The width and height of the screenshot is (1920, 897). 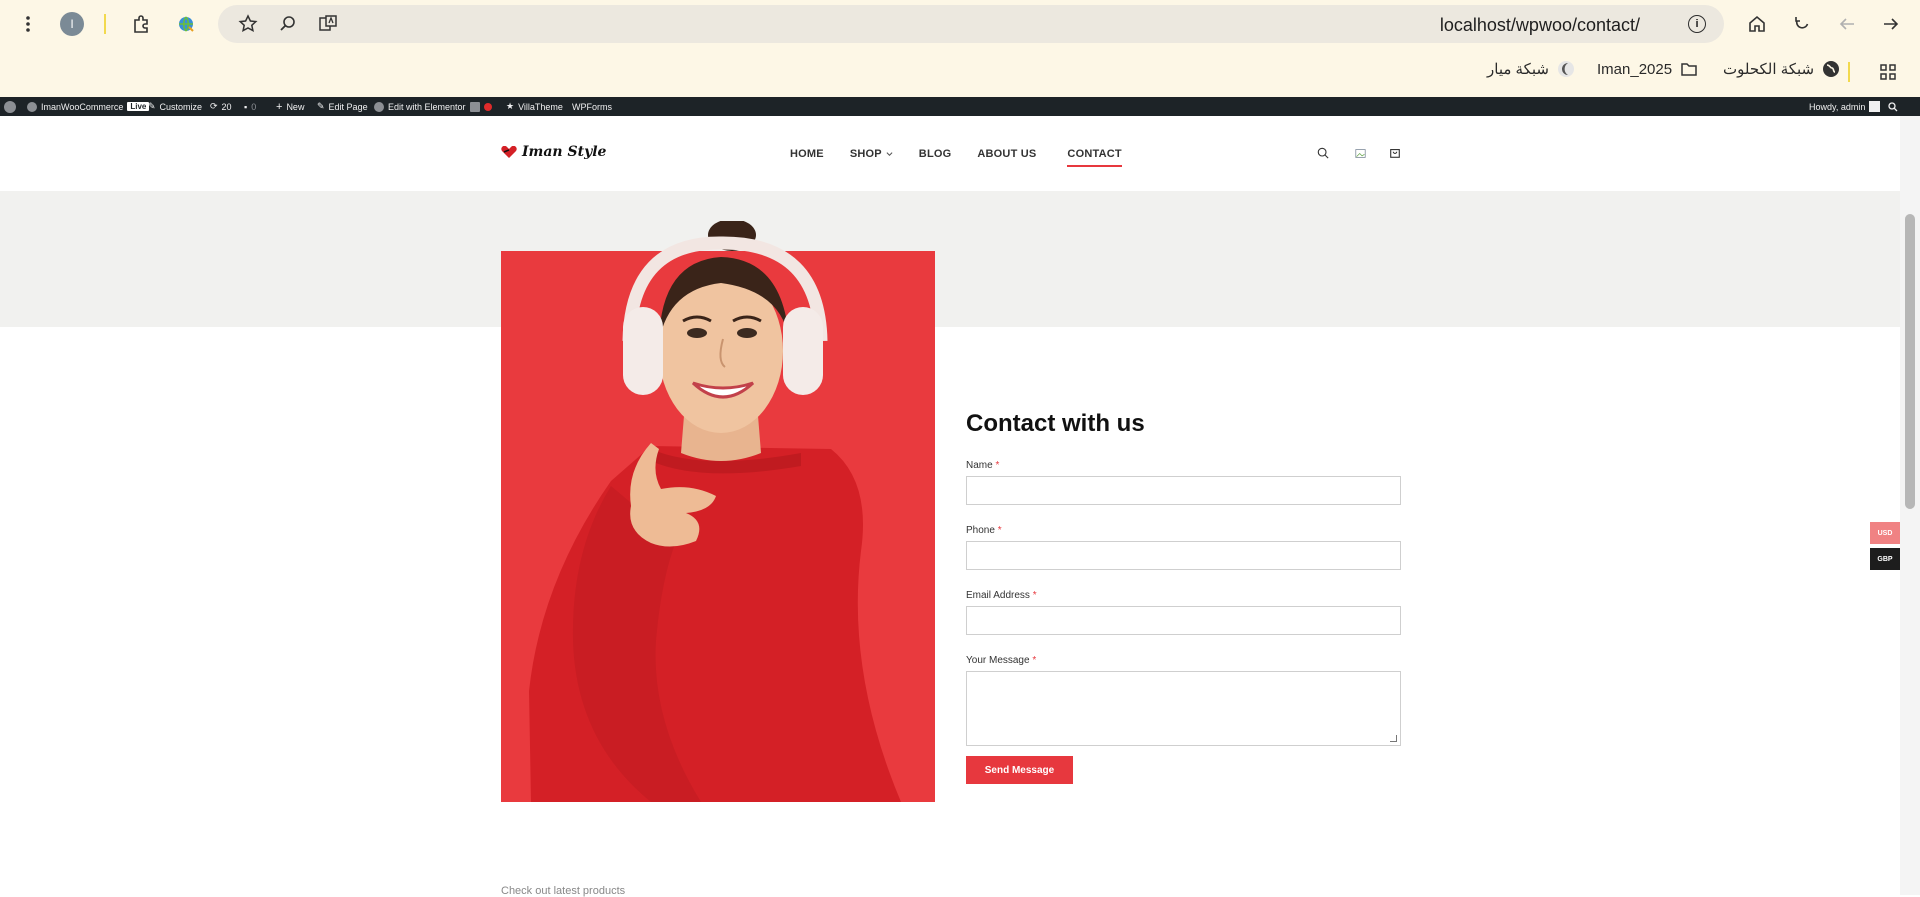 What do you see at coordinates (1395, 153) in the screenshot?
I see `cart-icon` at bounding box center [1395, 153].